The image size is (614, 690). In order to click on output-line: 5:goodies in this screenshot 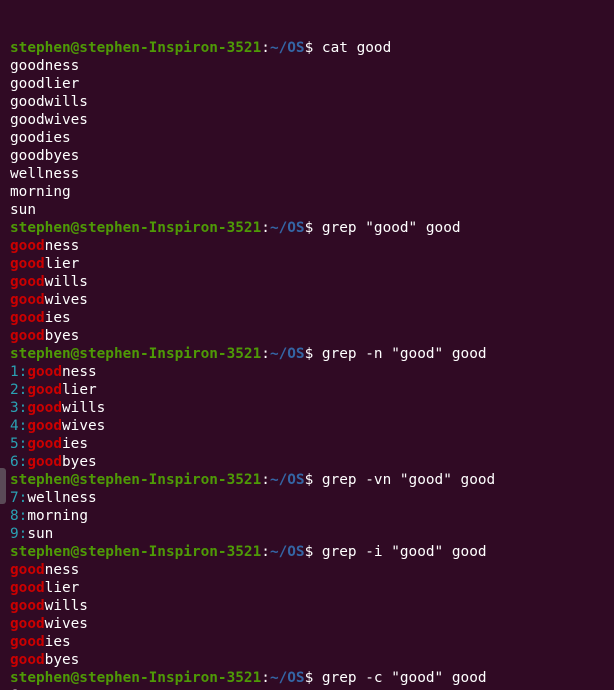, I will do `click(312, 444)`.